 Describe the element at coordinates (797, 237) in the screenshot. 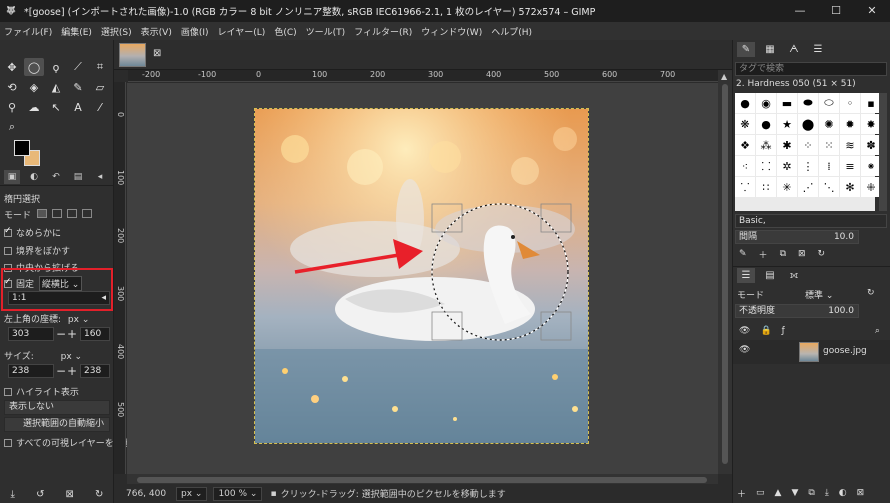

I see `brush-spacing-field: 間隔 10.0` at that location.